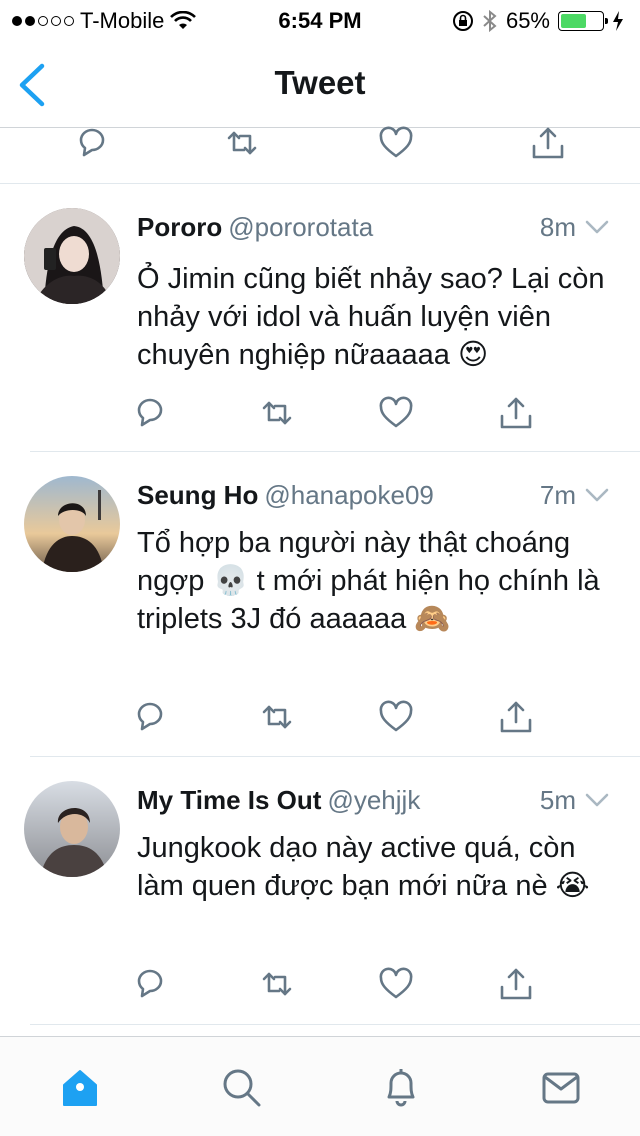 The image size is (640, 1136). What do you see at coordinates (561, 1087) in the screenshot?
I see `messages-icon` at bounding box center [561, 1087].